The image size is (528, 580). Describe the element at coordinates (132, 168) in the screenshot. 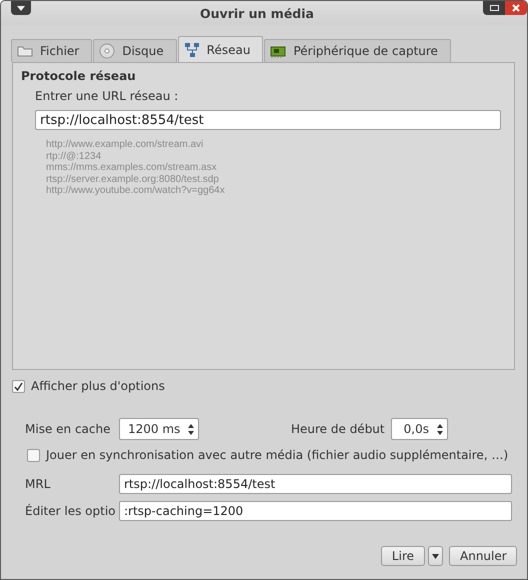

I see `example-url: mms://mms.examples.com/stream.asx` at that location.